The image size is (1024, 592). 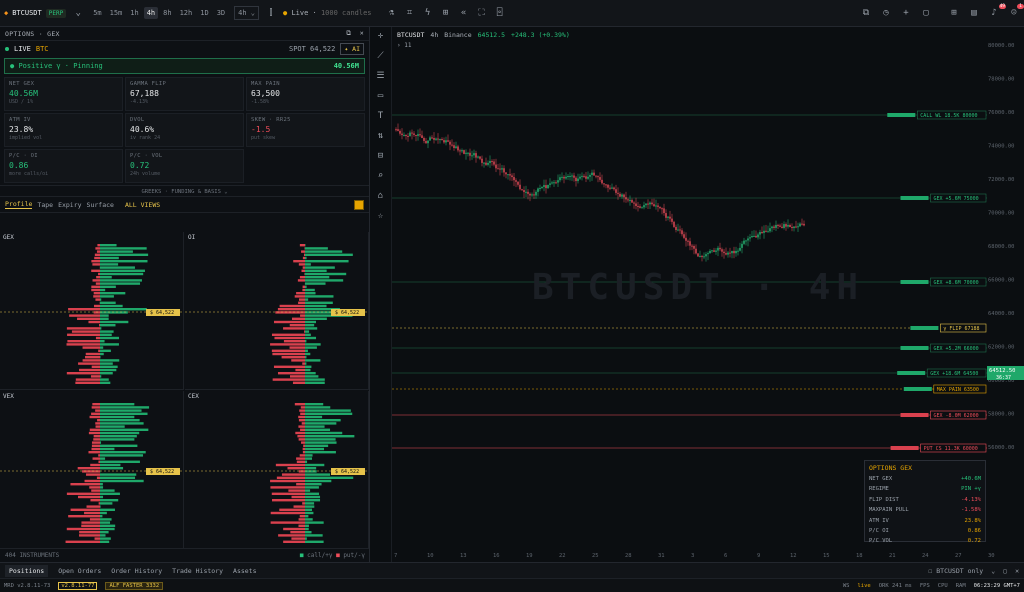 What do you see at coordinates (136, 571) in the screenshot?
I see `tab-order-history: Order History` at bounding box center [136, 571].